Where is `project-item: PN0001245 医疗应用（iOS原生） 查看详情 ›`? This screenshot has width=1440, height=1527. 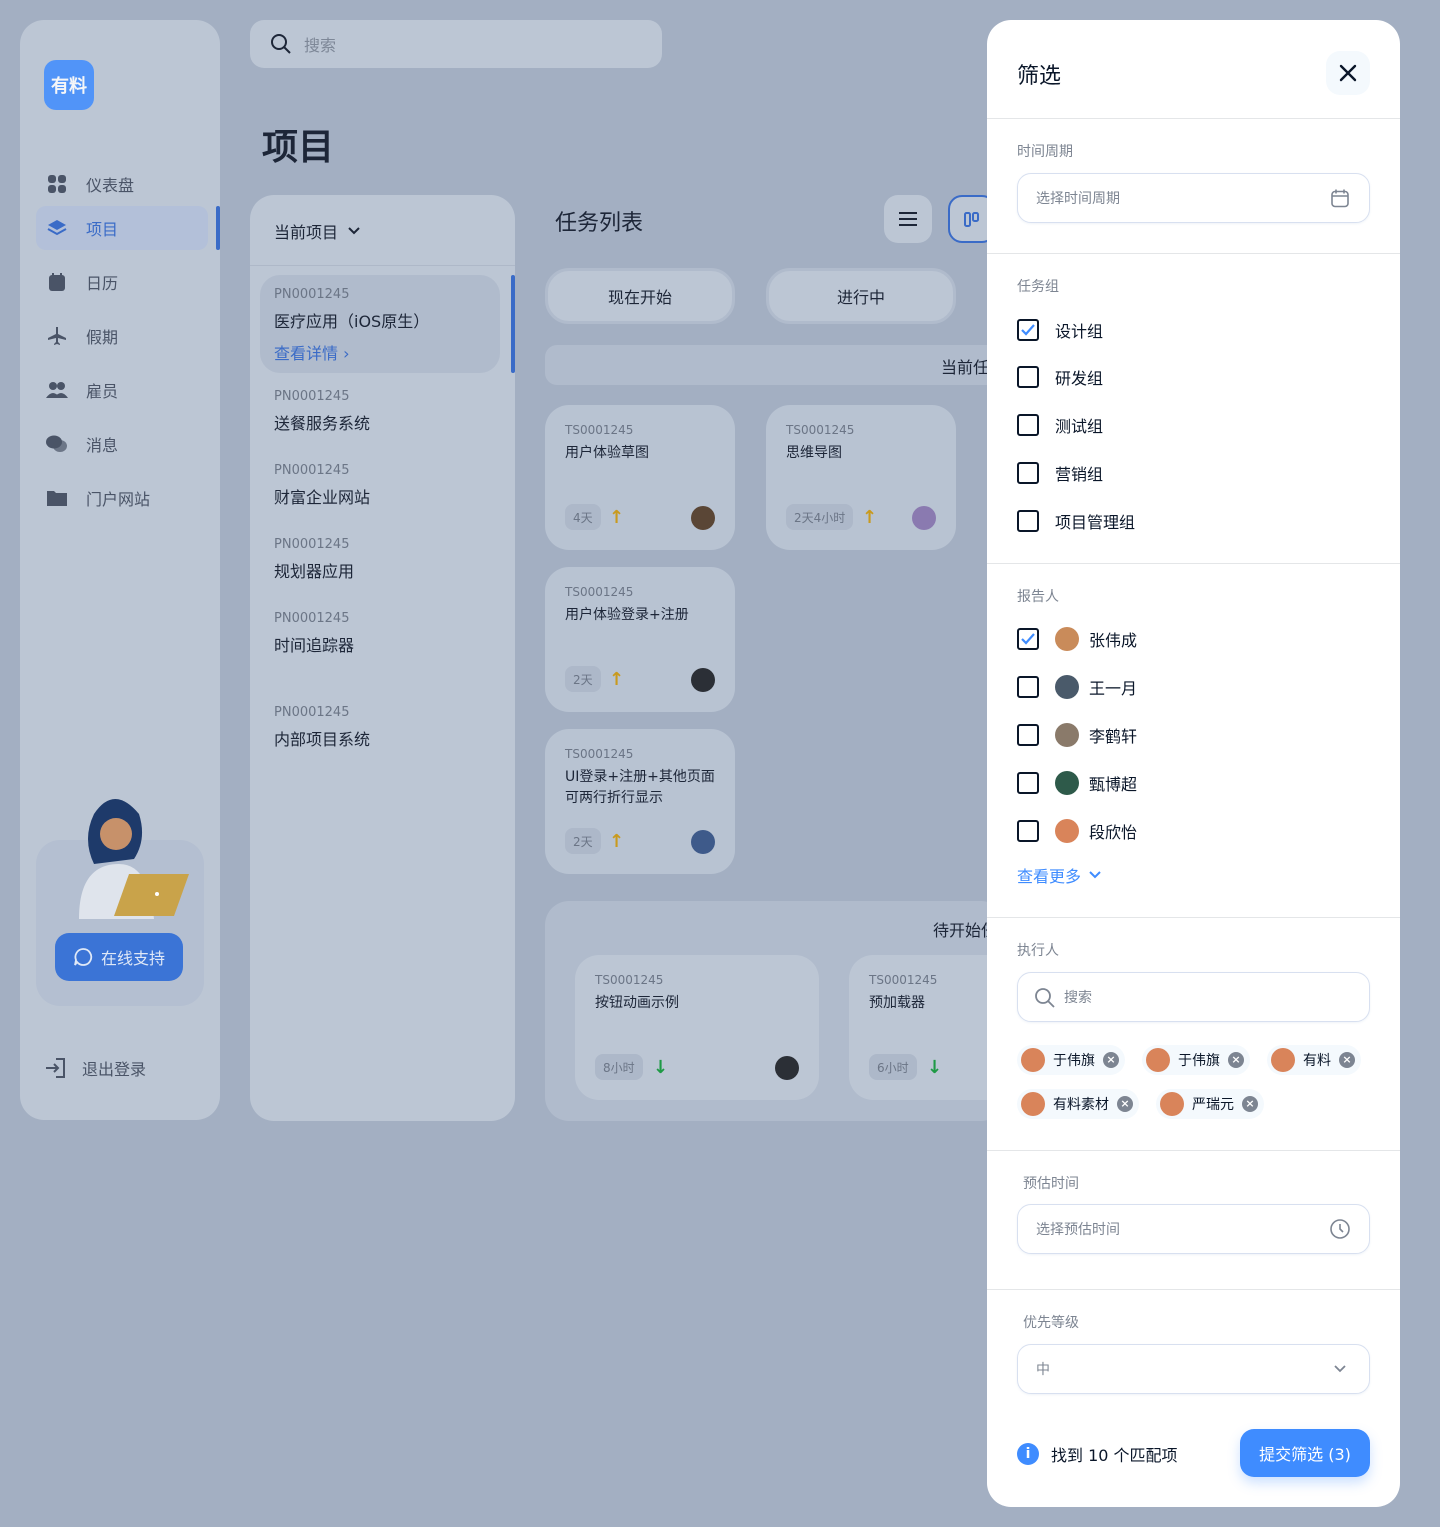
project-item: PN0001245 医疗应用（iOS原生） 查看详情 › is located at coordinates (351, 325).